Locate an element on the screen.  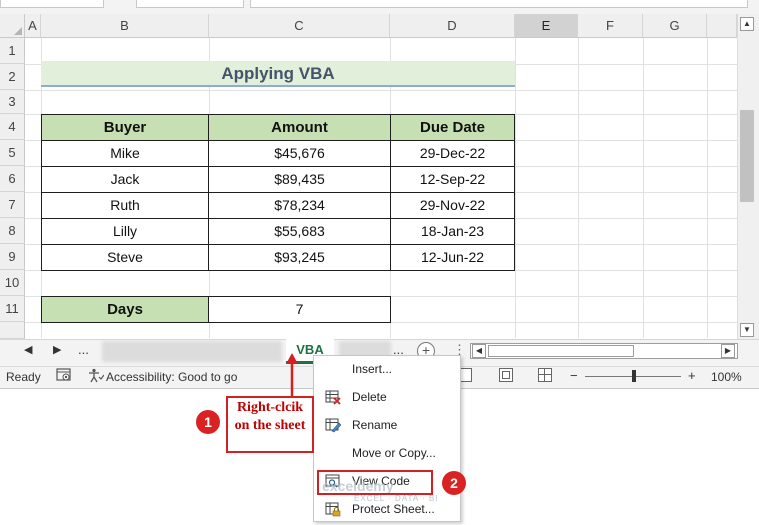
row-header-8: 8 is located at coordinates (12, 231).